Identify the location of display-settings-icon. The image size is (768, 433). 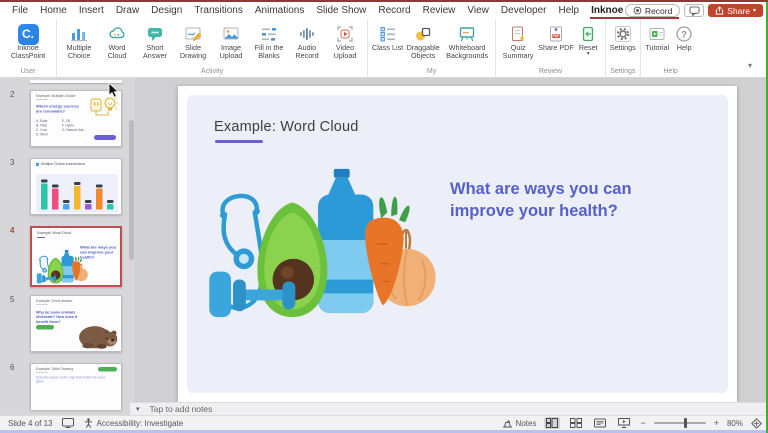
(68, 423).